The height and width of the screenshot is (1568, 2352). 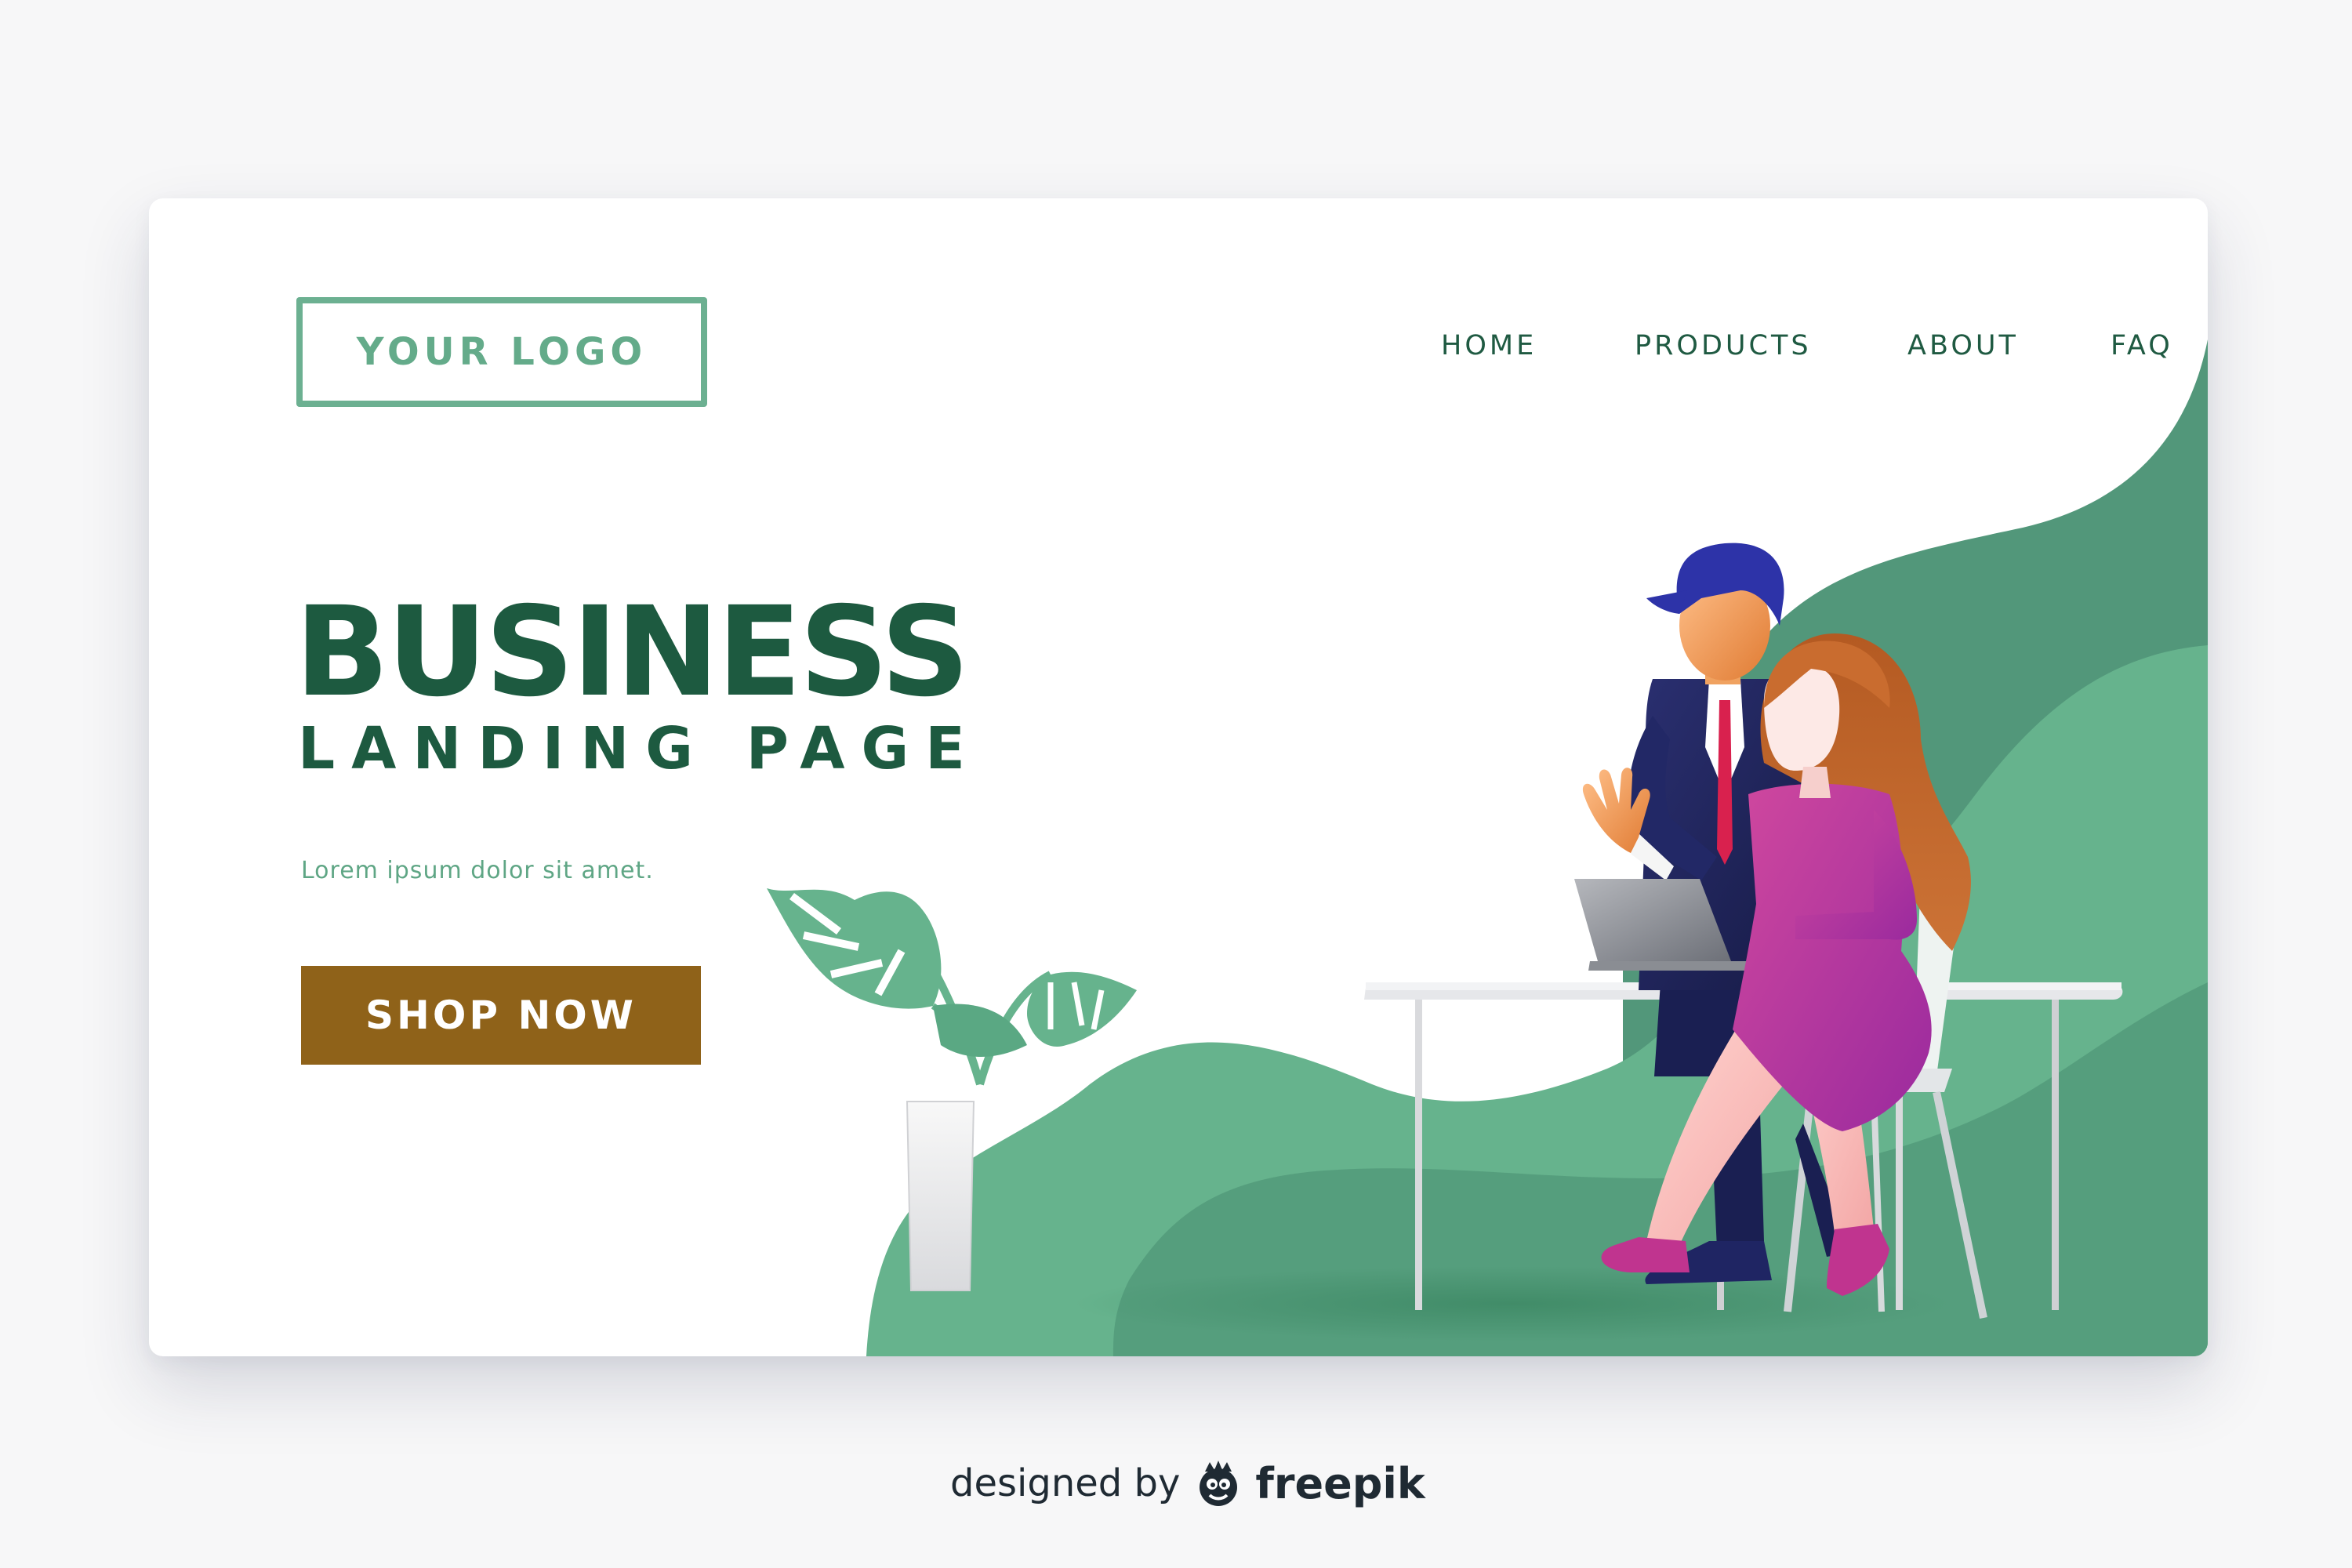 What do you see at coordinates (1724, 345) in the screenshot?
I see `nav-item-products: PRODUCTS` at bounding box center [1724, 345].